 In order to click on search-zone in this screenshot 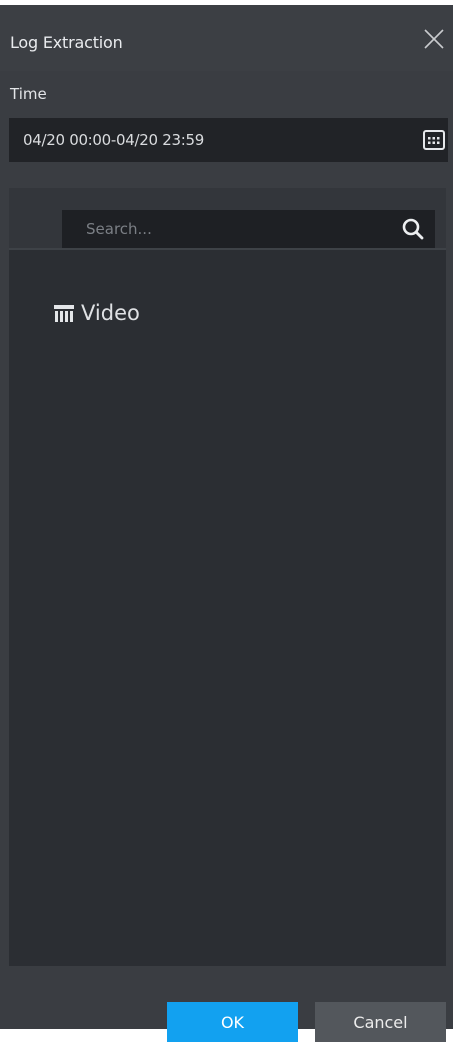, I will do `click(227, 219)`.